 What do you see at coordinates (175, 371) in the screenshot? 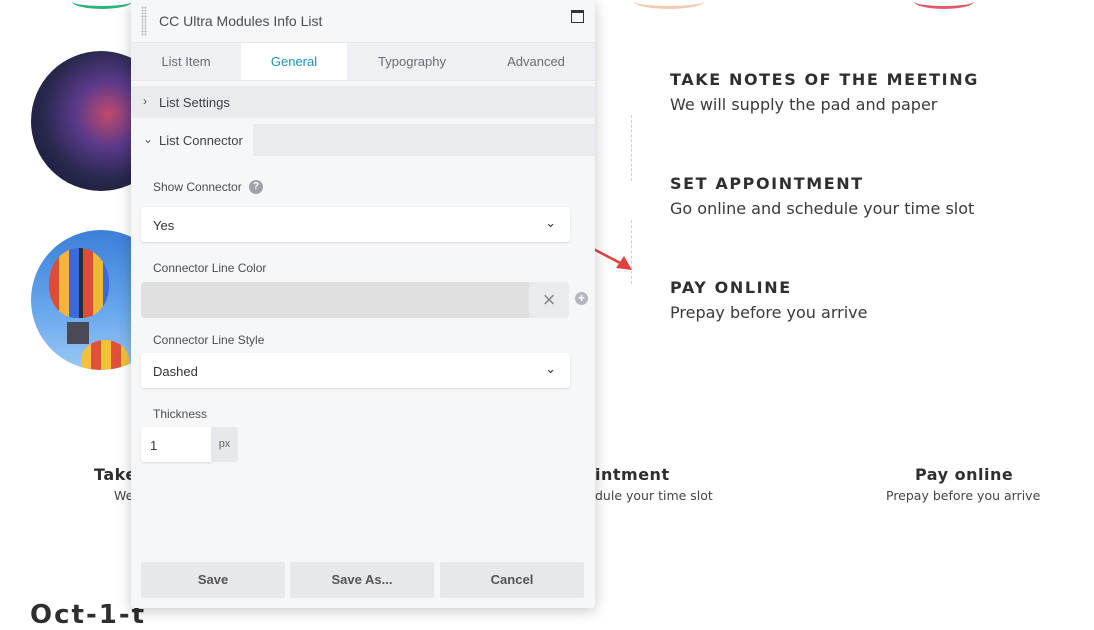
I see `select-value: Dashed` at bounding box center [175, 371].